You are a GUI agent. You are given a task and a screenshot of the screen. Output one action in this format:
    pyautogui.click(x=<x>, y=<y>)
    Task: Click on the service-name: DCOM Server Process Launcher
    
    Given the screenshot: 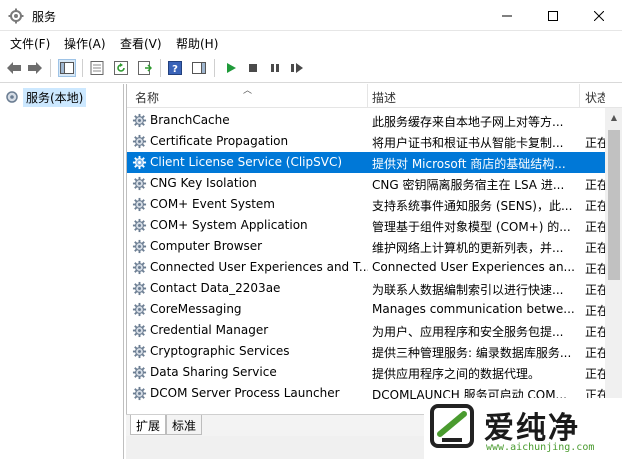 What is the action you would take?
    pyautogui.click(x=245, y=393)
    